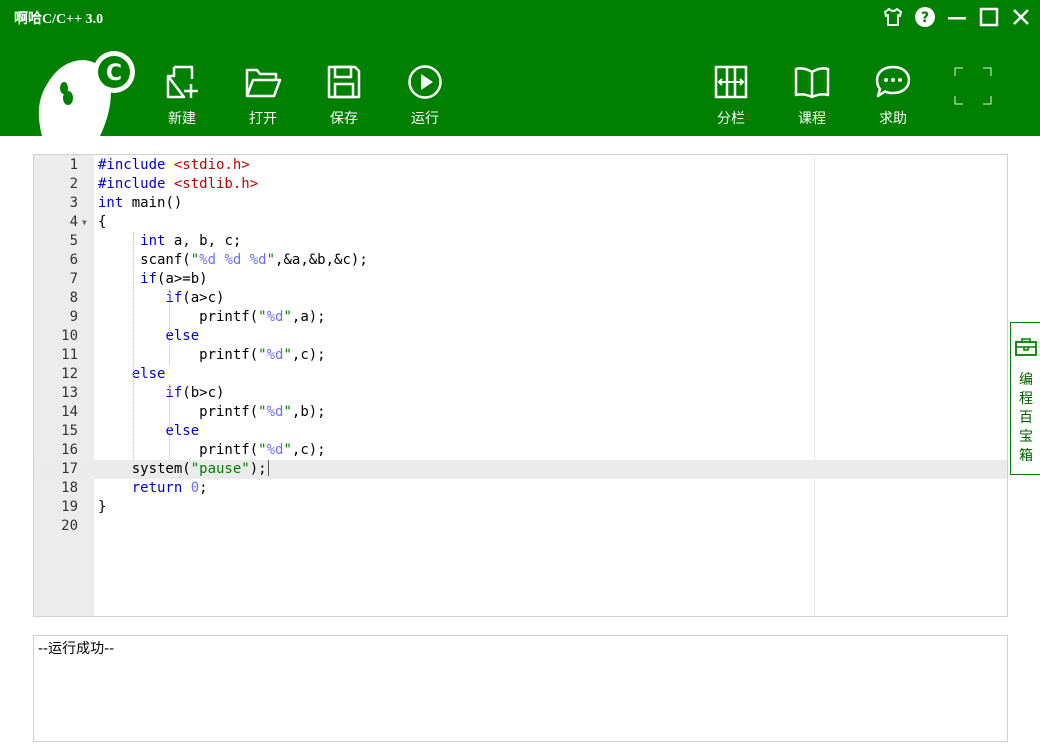 This screenshot has width=1040, height=756. I want to click on code-line: 5 int a, b, c;, so click(520, 241).